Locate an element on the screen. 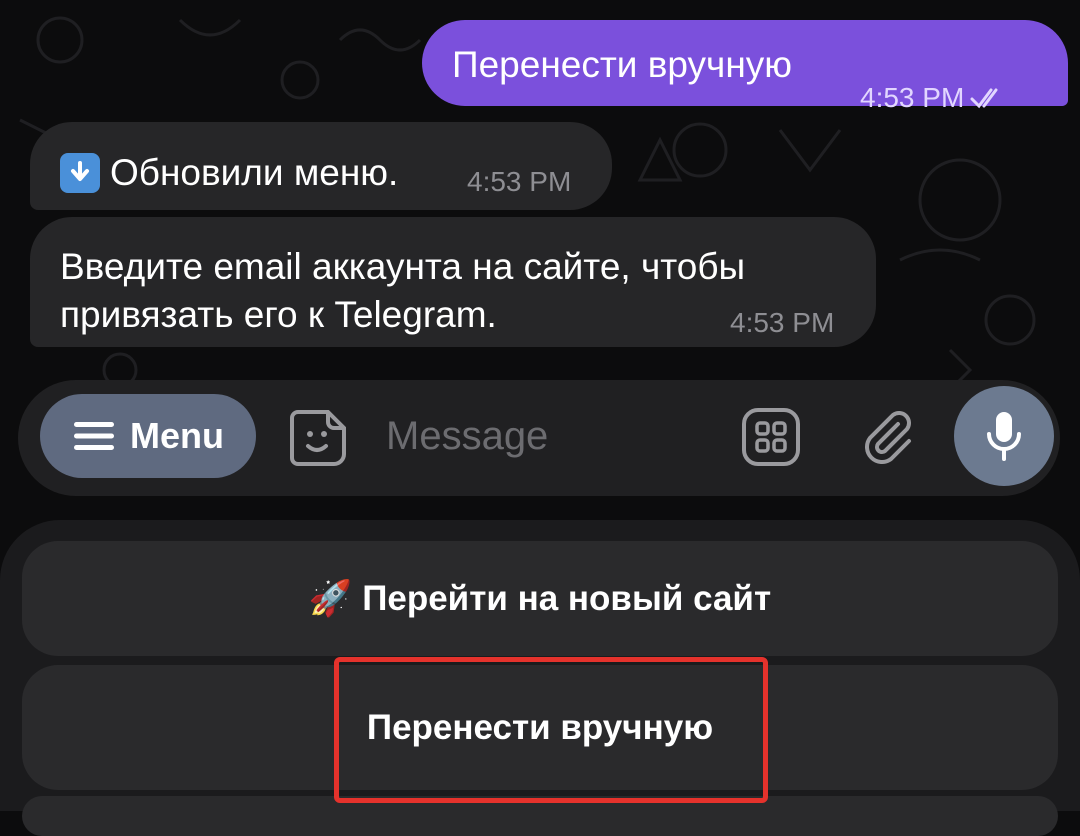  bot-commands-icon is located at coordinates (771, 437).